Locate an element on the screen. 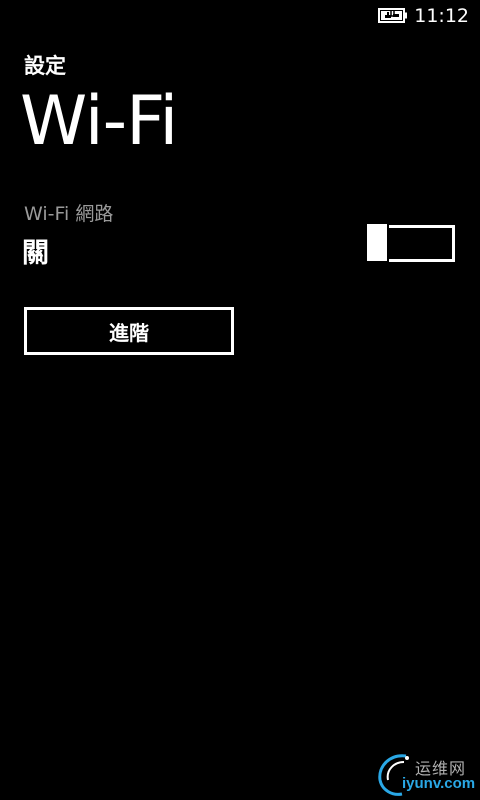 The height and width of the screenshot is (800, 480). wifi-setting-label: Wi-Fi 網路 is located at coordinates (69, 214).